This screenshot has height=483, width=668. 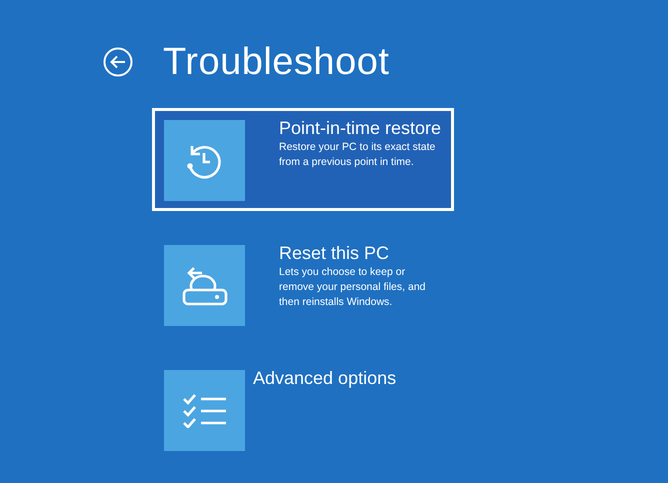 I want to click on option-tile: Point-in-time restore Restore your PC to its exact state from a previous point in time., so click(x=303, y=159).